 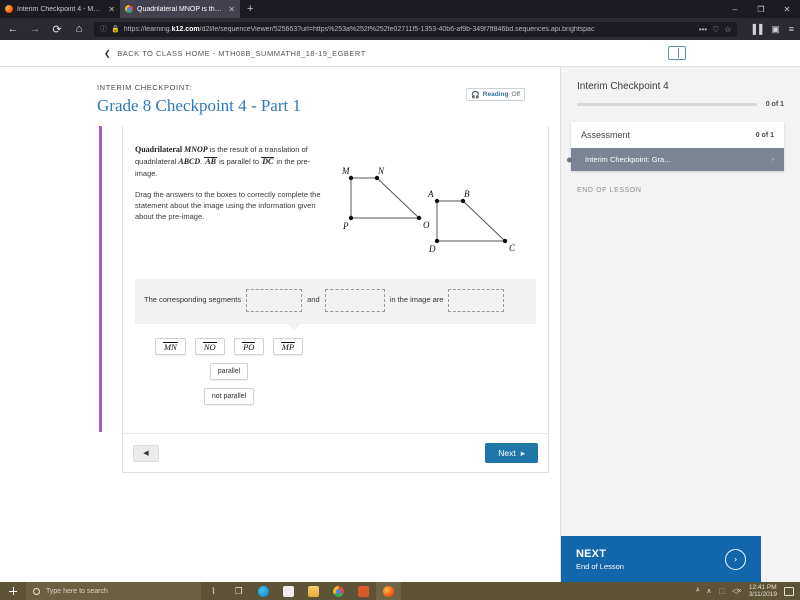 I want to click on store-icon, so click(x=288, y=591).